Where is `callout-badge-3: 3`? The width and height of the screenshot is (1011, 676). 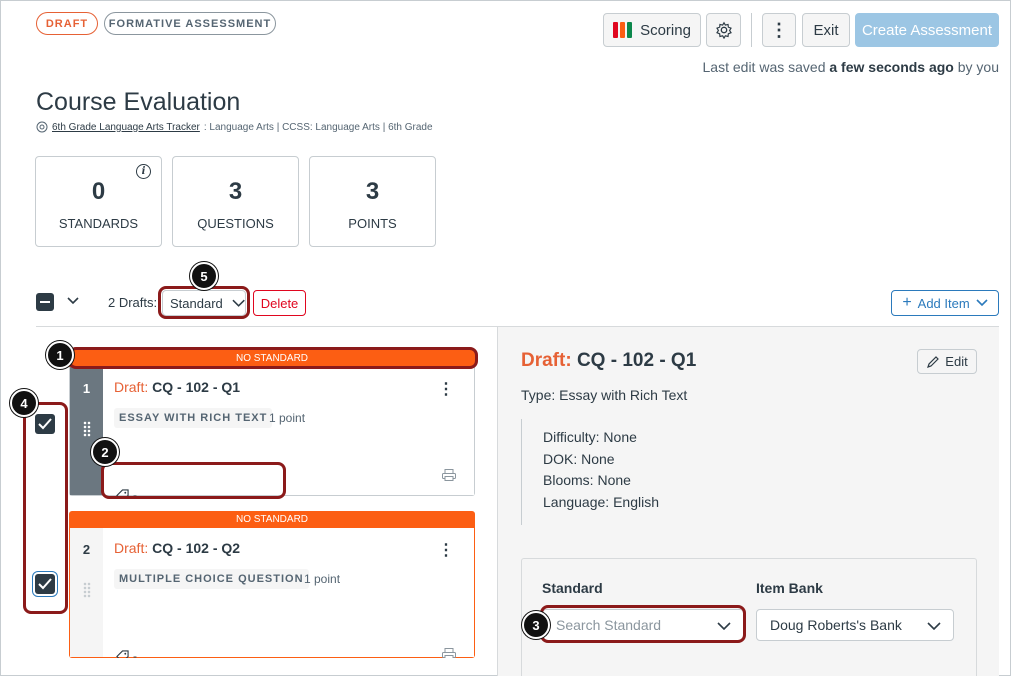
callout-badge-3: 3 is located at coordinates (536, 625).